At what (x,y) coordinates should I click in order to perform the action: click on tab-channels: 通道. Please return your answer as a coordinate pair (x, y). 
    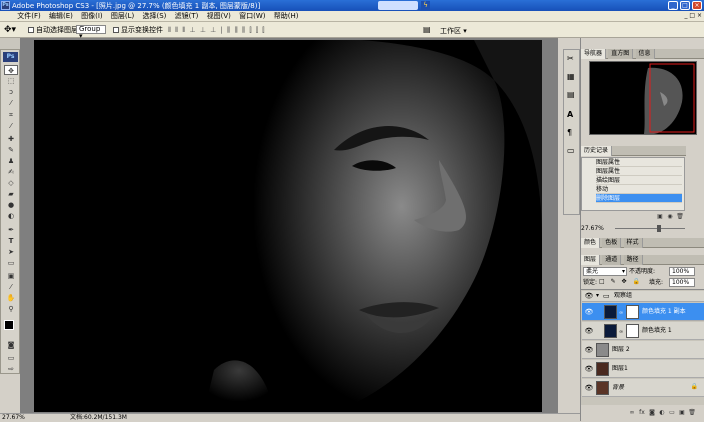
    Looking at the image, I should click on (612, 260).